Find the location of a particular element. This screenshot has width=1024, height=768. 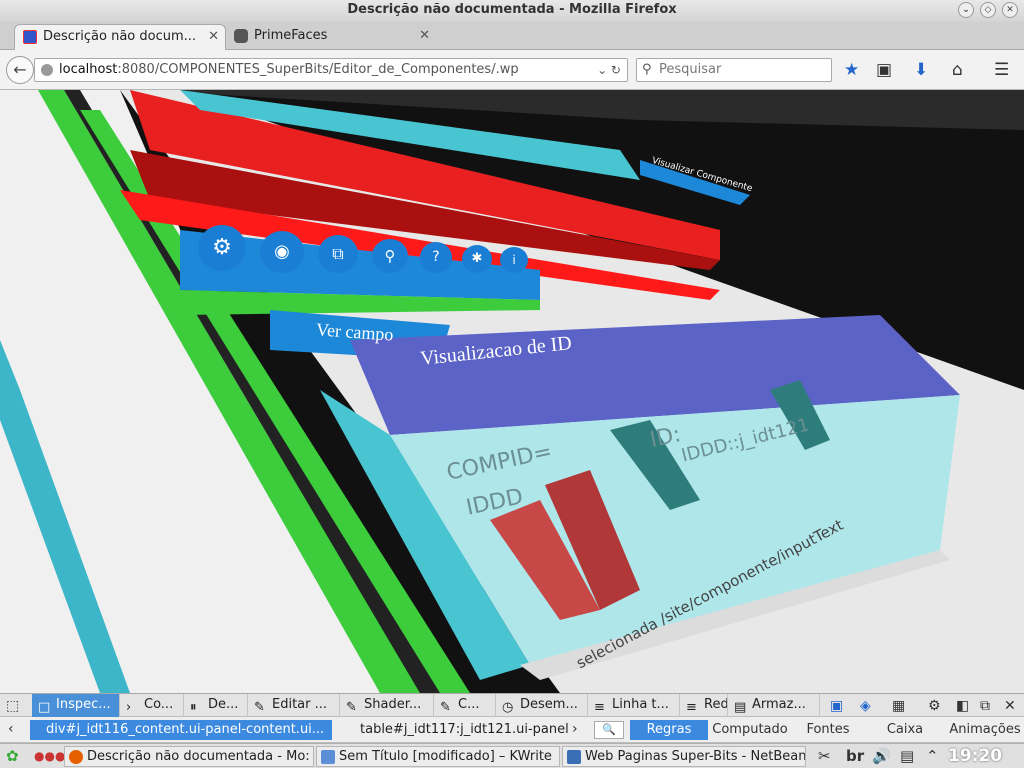

3d-view-icon: ◈ is located at coordinates (865, 706).